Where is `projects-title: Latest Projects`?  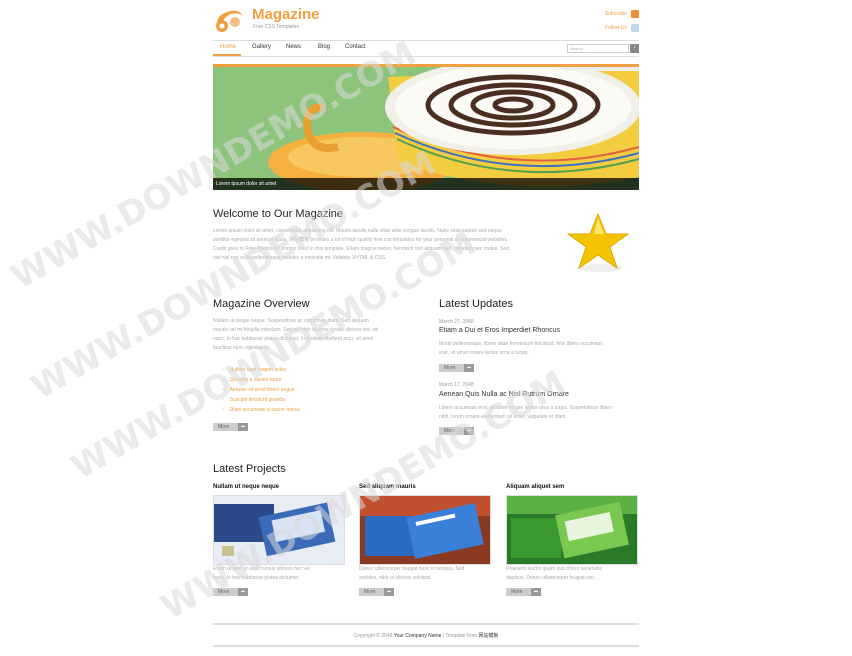 projects-title: Latest Projects is located at coordinates (249, 469).